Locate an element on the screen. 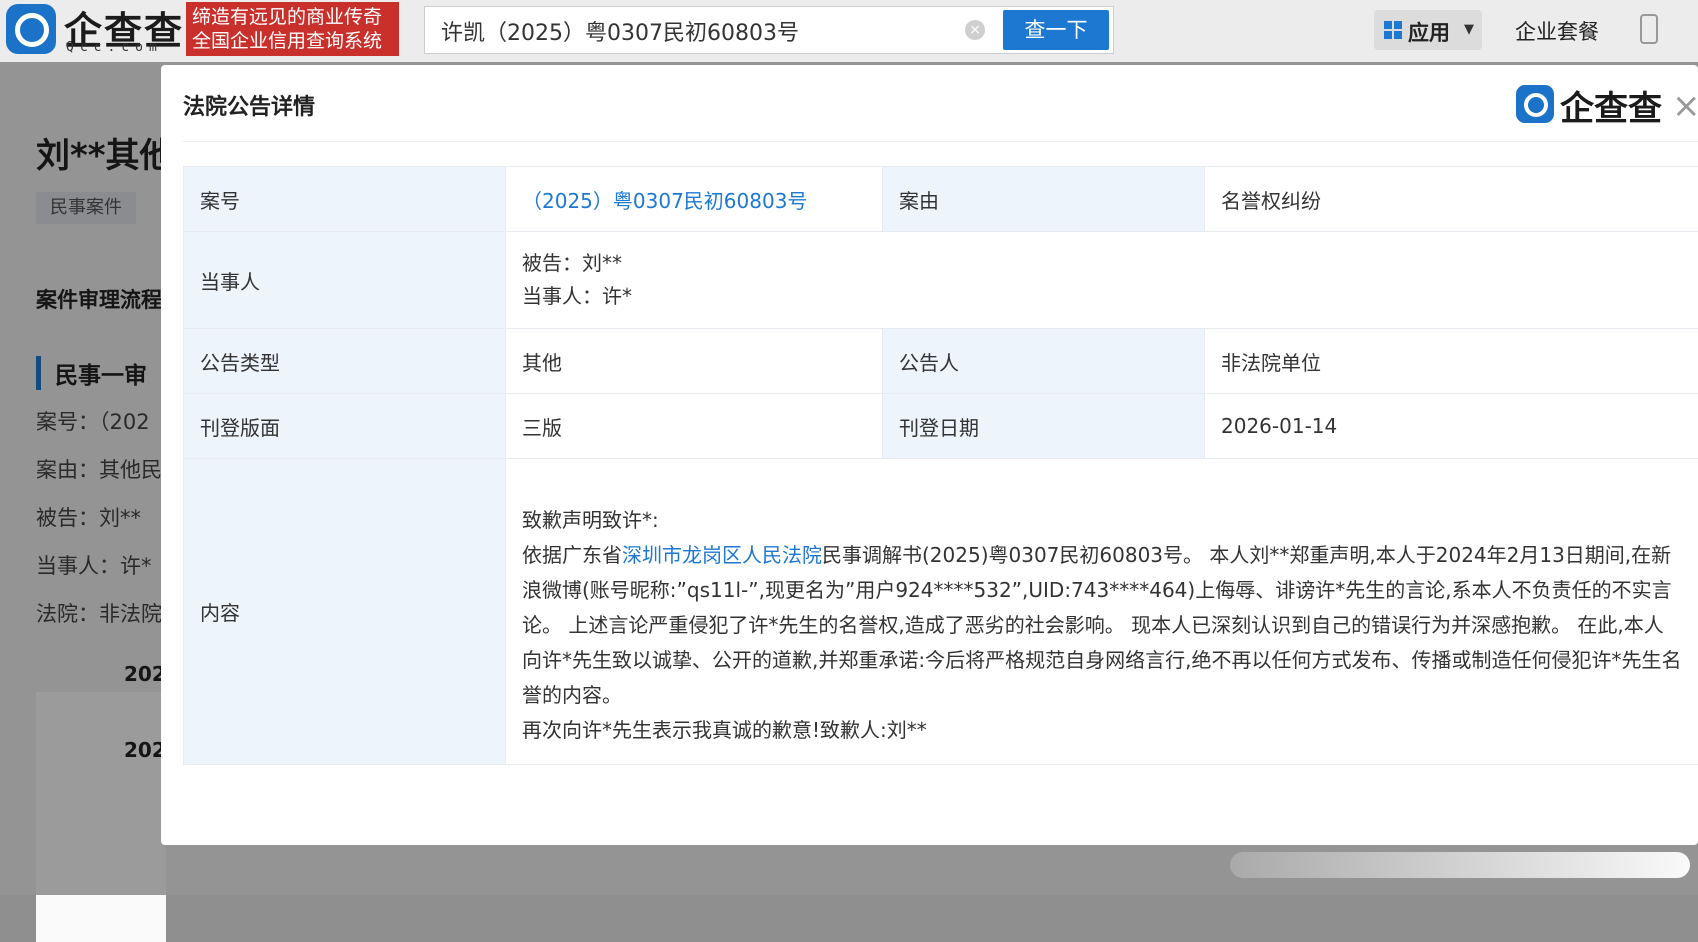  case-no-link: （2025）粤0307民初60803号 is located at coordinates (664, 201).